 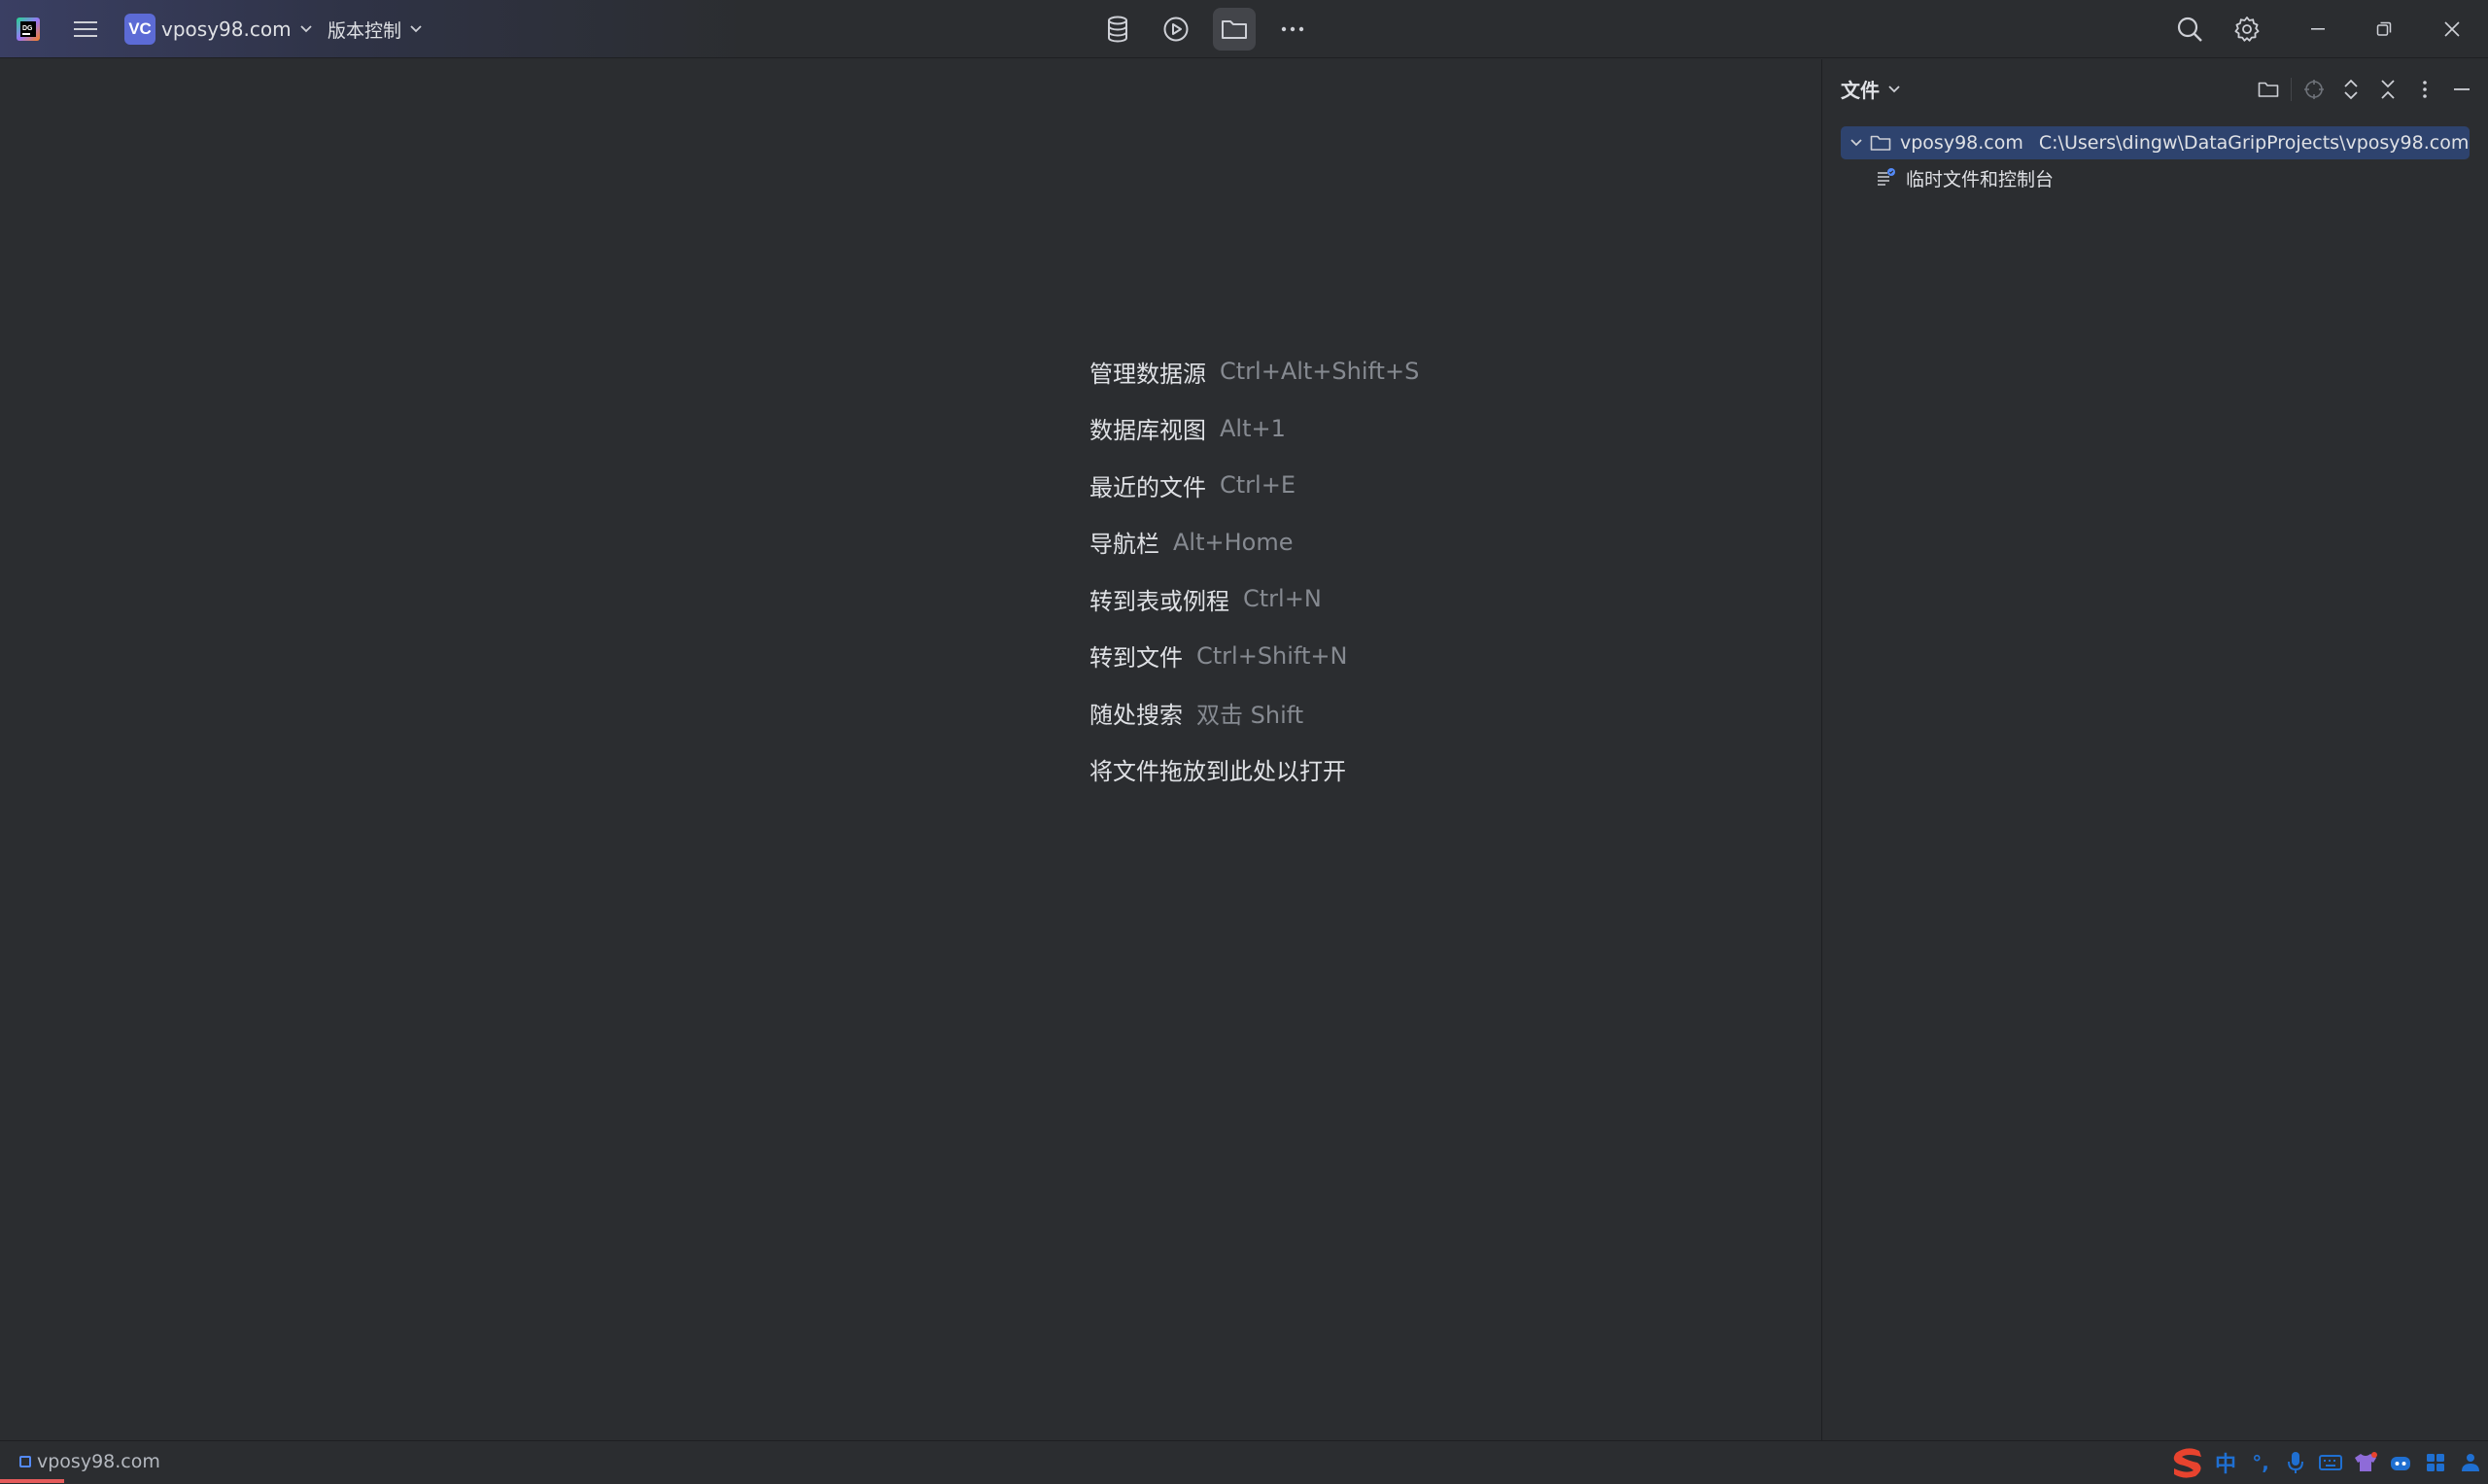 I want to click on project-badge: VC, so click(x=140, y=29).